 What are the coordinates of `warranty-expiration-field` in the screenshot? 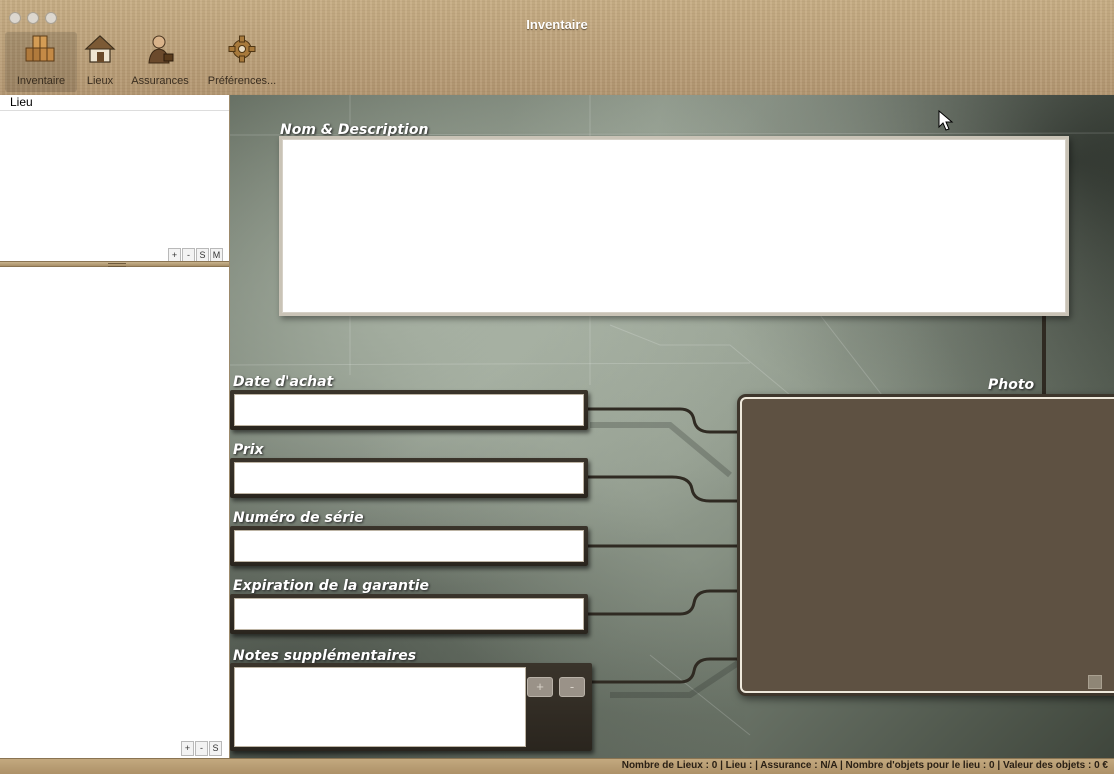 It's located at (409, 614).